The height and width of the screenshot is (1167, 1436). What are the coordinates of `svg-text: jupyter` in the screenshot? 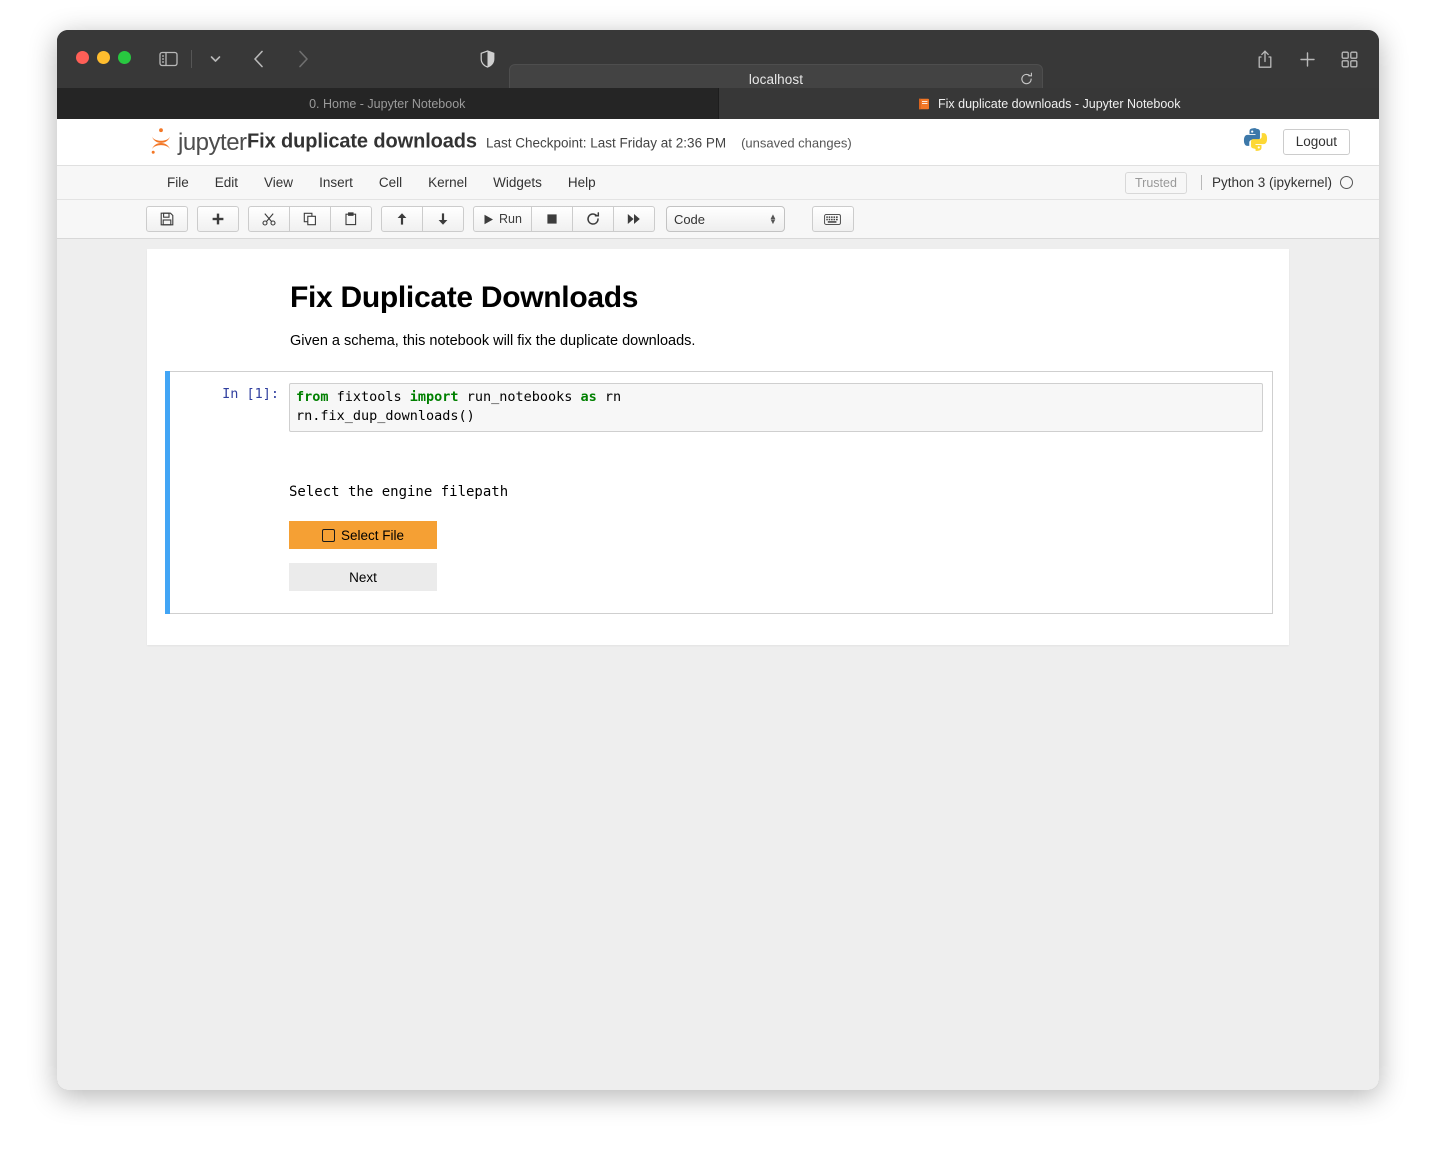 It's located at (212, 142).